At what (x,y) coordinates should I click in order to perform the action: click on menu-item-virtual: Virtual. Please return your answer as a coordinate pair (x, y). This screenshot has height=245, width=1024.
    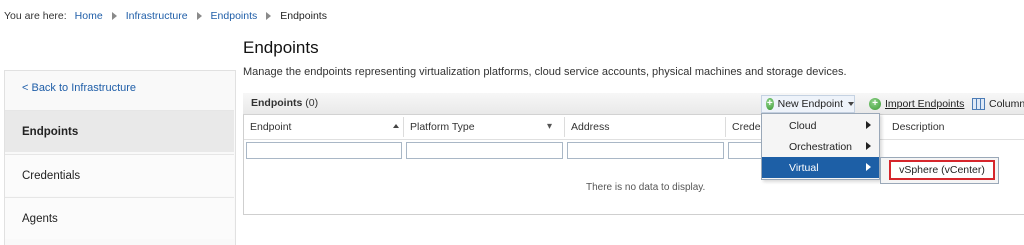
    Looking at the image, I should click on (820, 167).